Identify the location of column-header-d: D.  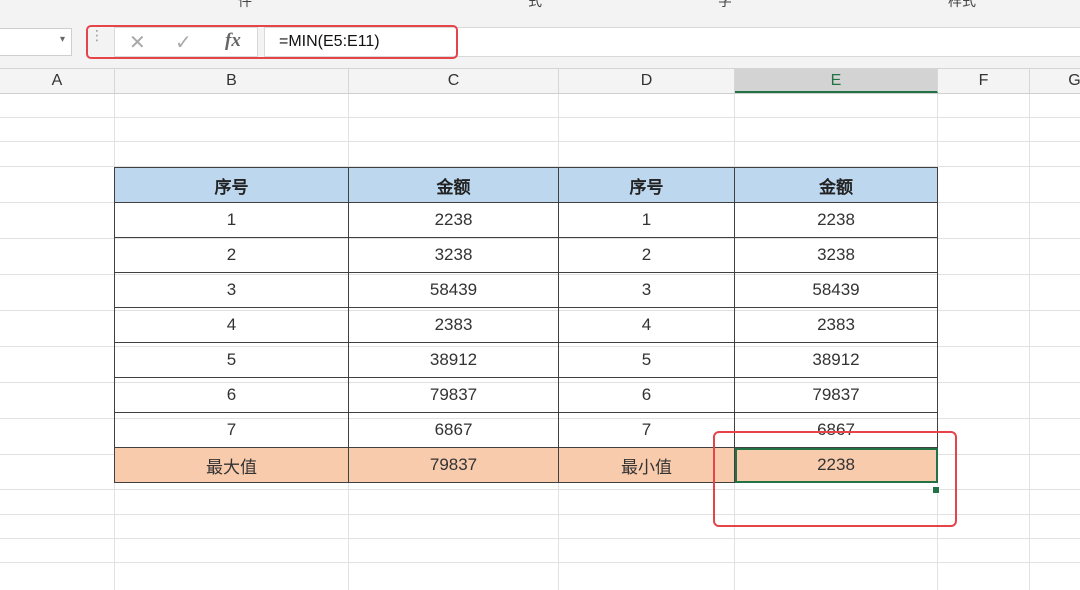
(647, 81).